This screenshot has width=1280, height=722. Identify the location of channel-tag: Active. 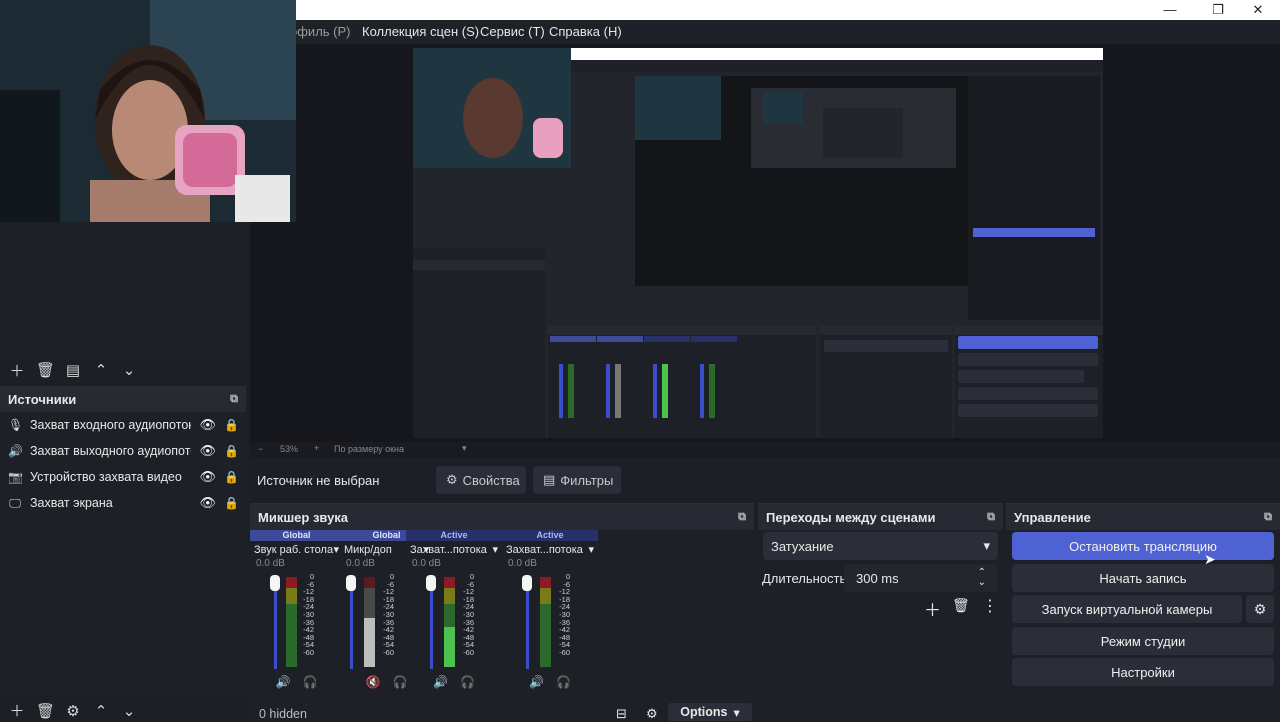
(550, 535).